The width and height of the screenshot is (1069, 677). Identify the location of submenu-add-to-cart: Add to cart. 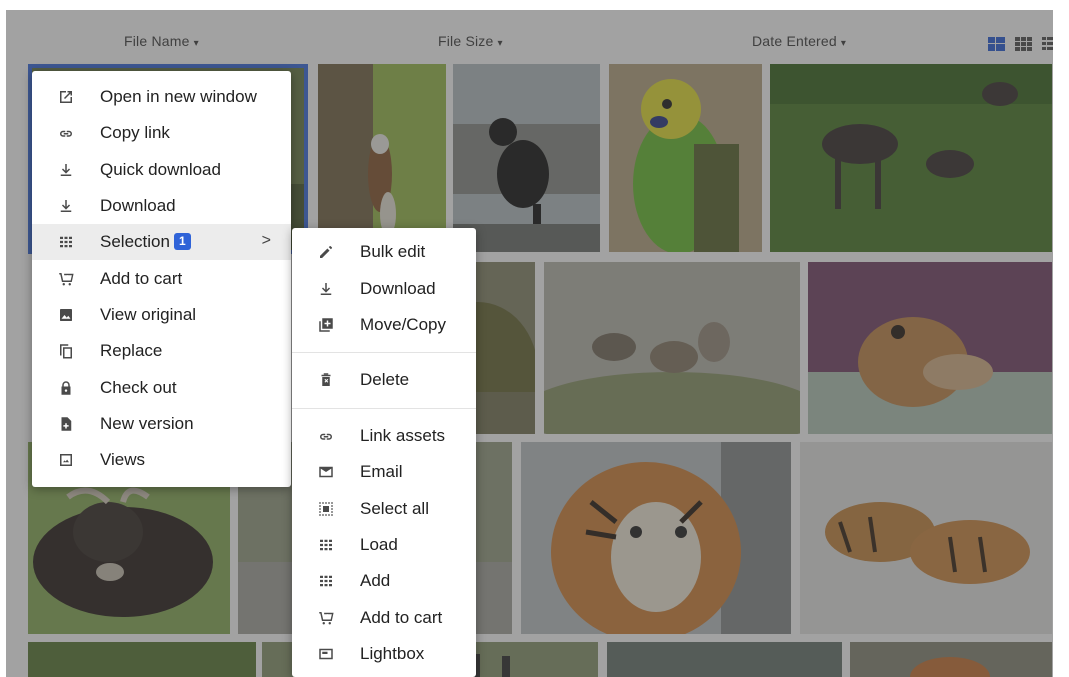
(384, 618).